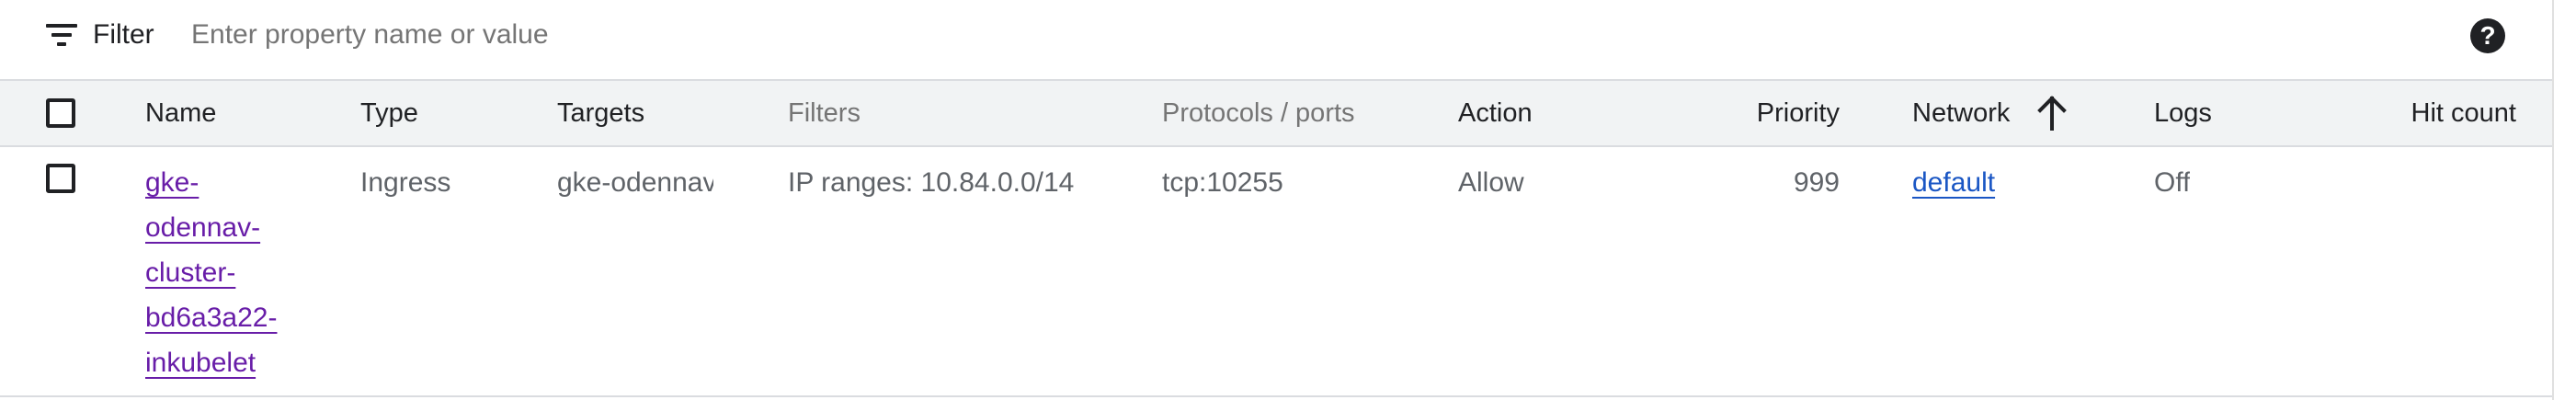 This screenshot has width=2576, height=400. What do you see at coordinates (600, 113) in the screenshot?
I see `column-header-targets: Targets` at bounding box center [600, 113].